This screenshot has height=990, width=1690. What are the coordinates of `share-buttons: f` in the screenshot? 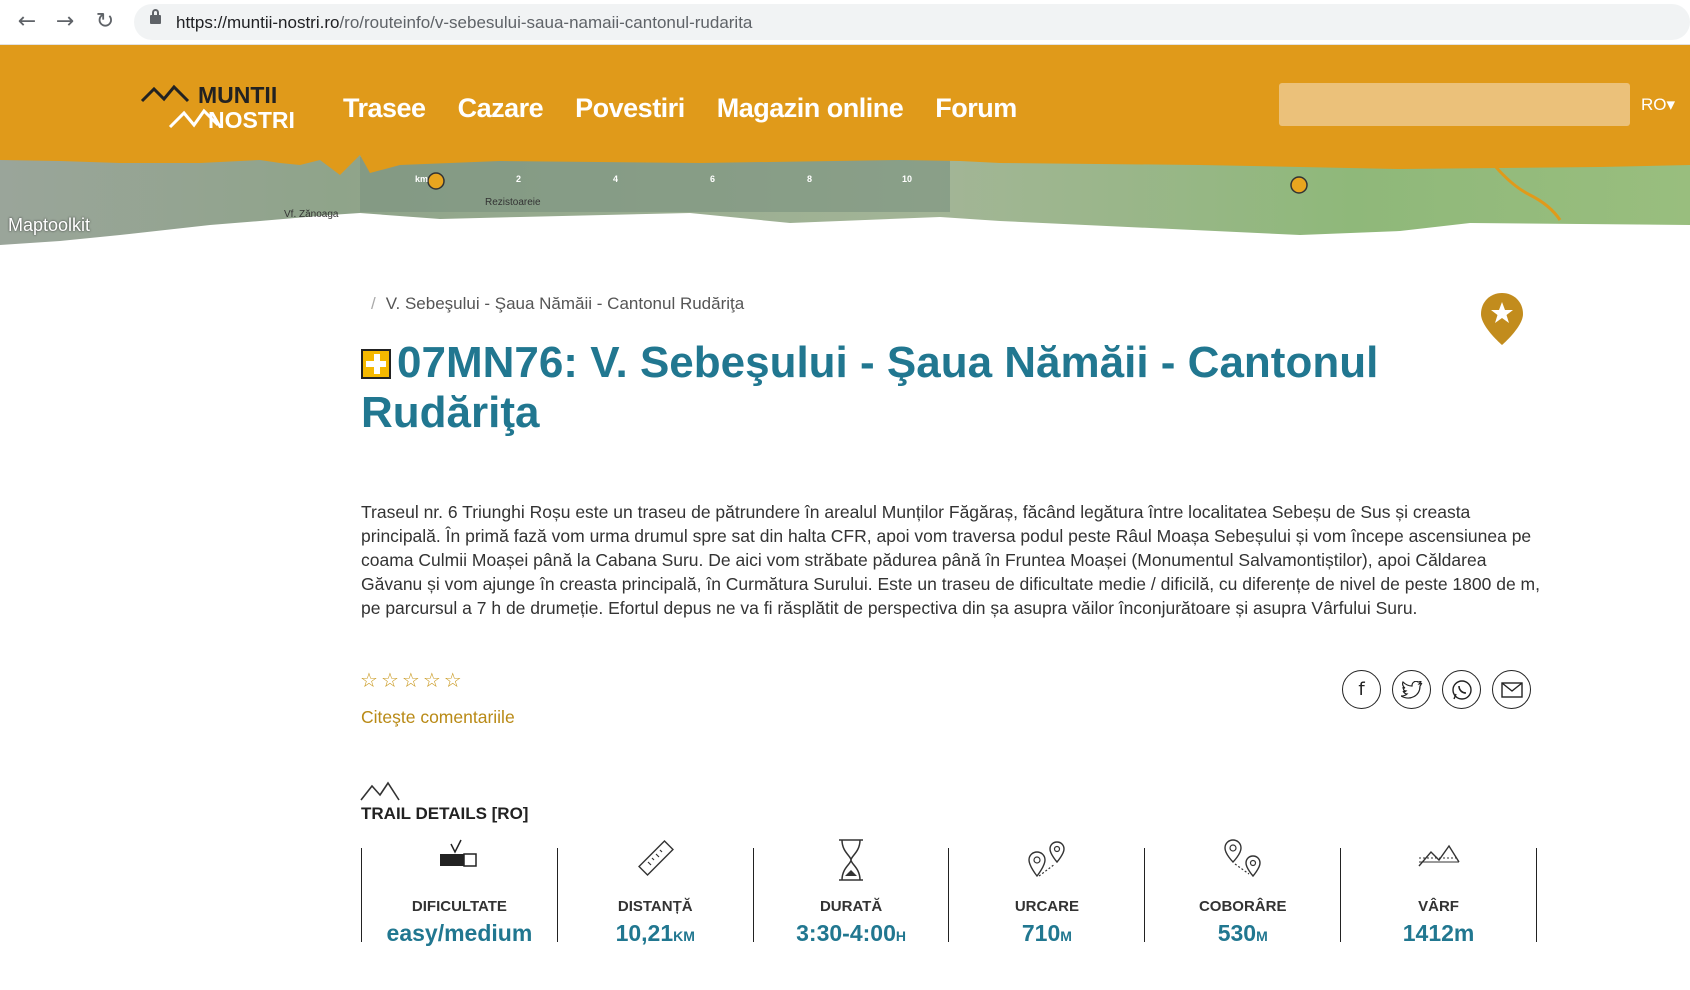 It's located at (1436, 689).